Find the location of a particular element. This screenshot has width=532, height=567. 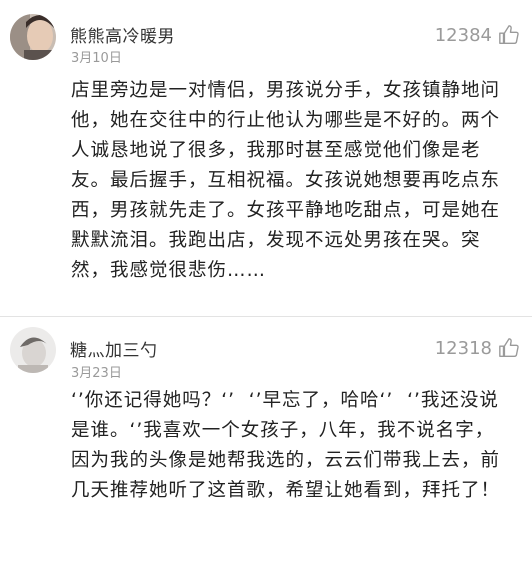

like-button: 12384 is located at coordinates (477, 35).